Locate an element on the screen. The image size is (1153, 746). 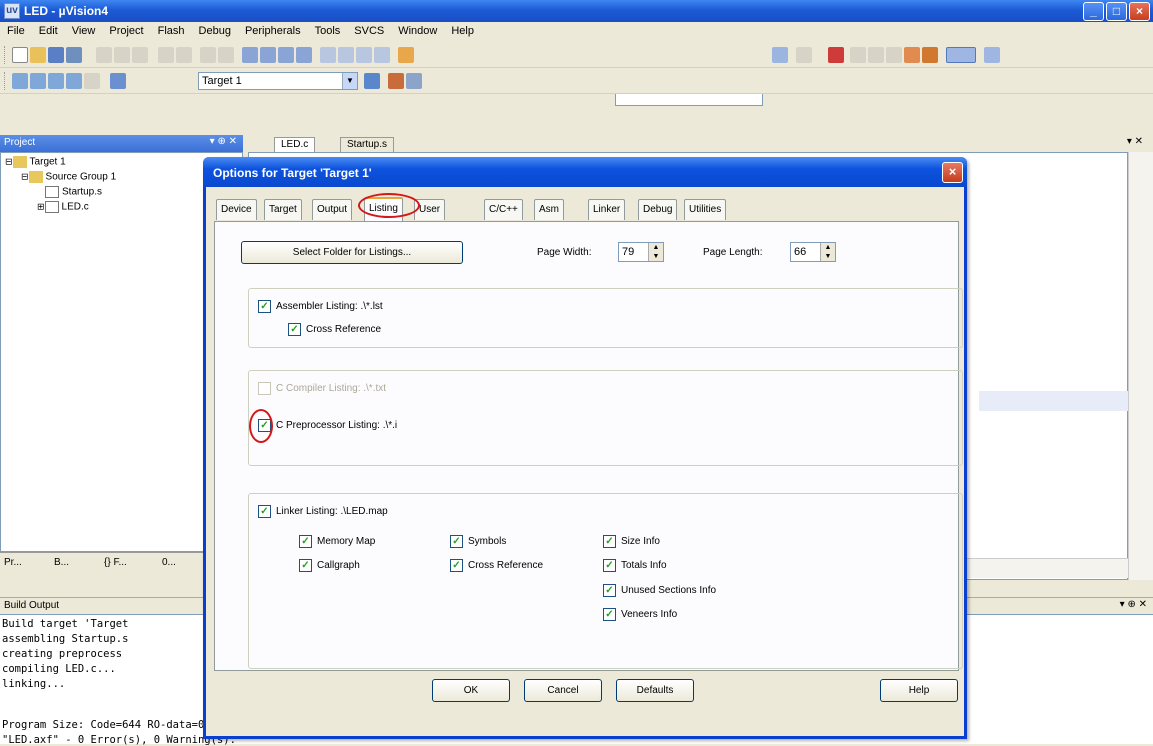
download-icon is located at coordinates (118, 81).